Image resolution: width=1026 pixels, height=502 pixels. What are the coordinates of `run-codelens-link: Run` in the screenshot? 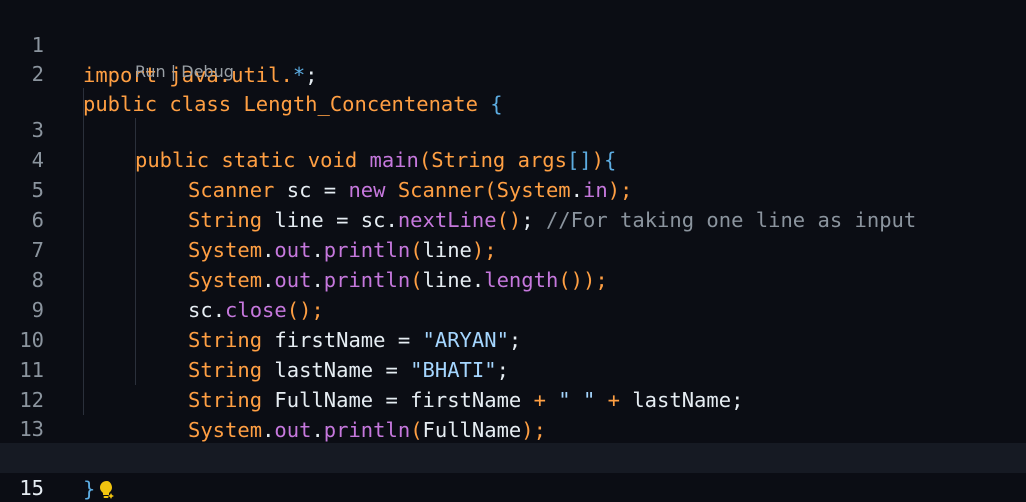 It's located at (150, 71).